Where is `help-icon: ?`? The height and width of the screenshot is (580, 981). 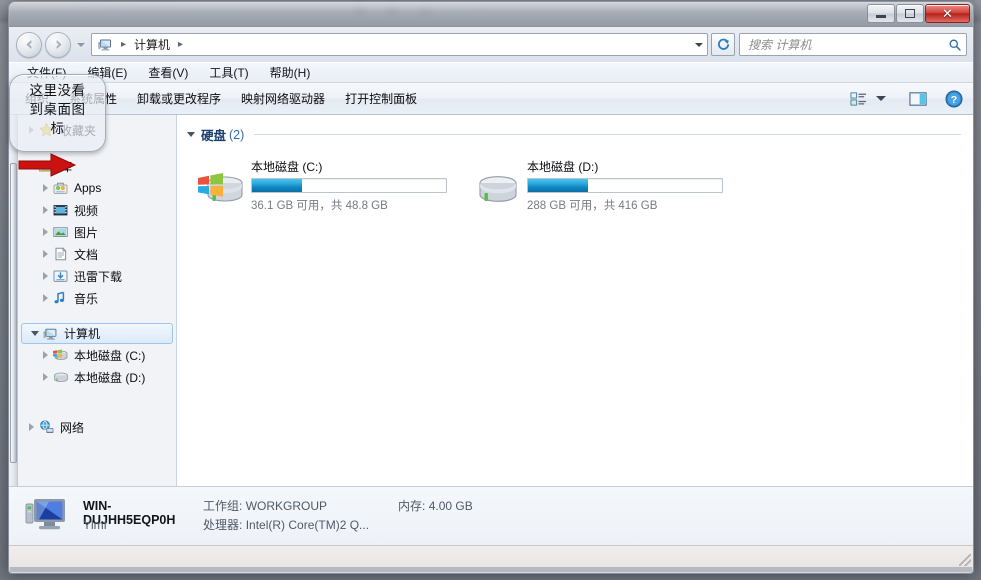 help-icon: ? is located at coordinates (954, 98).